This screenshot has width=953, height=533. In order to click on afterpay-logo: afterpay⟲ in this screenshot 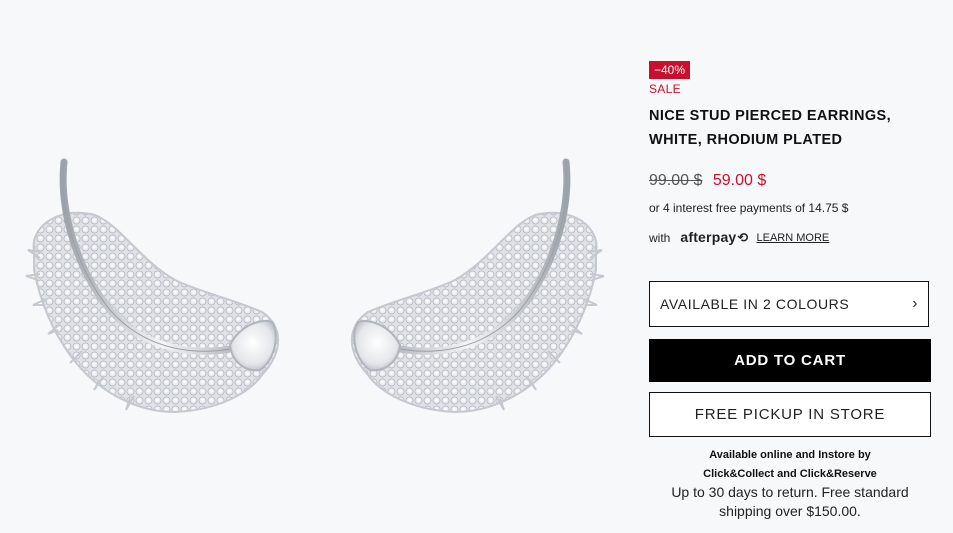, I will do `click(714, 237)`.